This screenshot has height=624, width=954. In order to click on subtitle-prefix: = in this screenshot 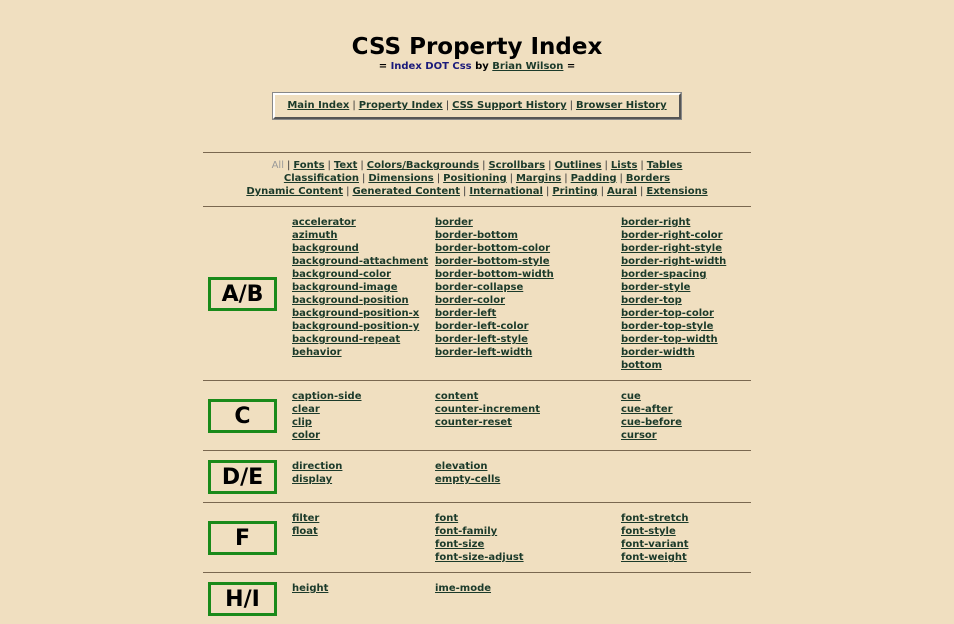, I will do `click(384, 66)`.